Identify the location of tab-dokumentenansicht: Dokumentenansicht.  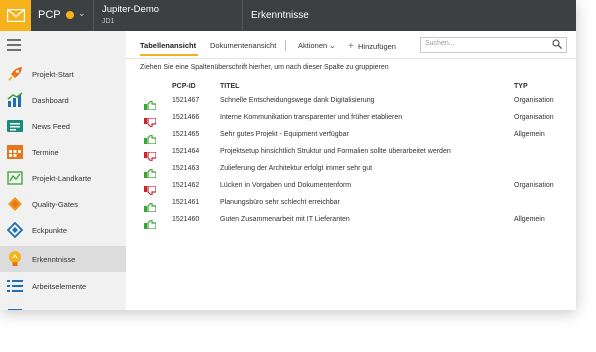
(243, 45).